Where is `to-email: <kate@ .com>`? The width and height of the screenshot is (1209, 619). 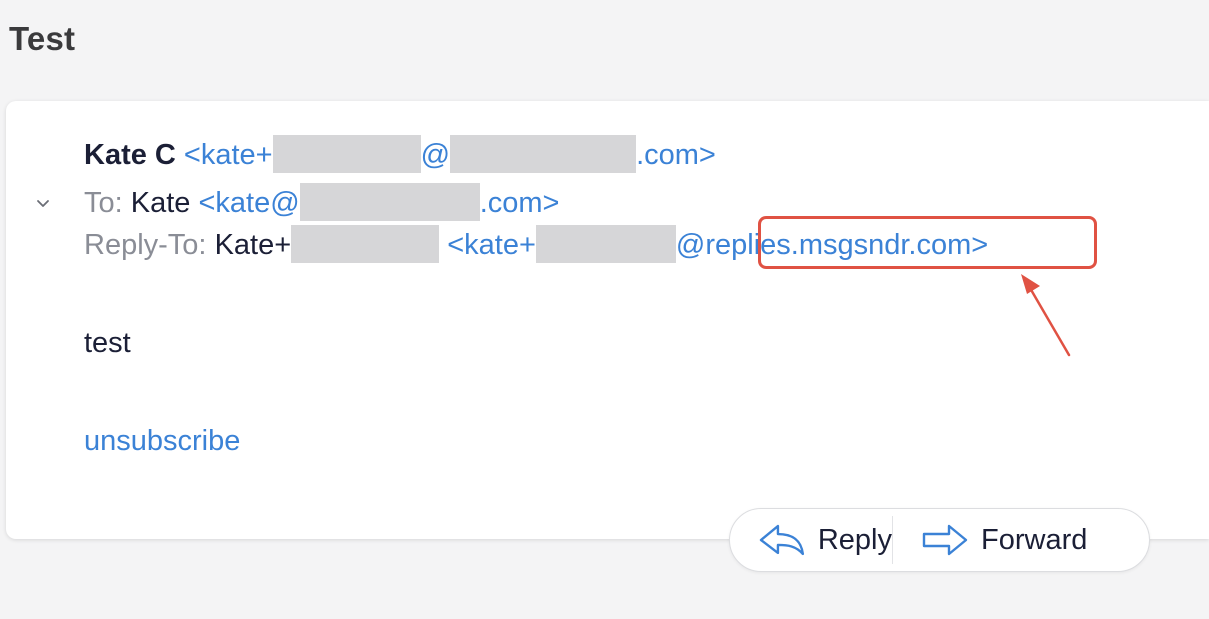
to-email: <kate@ .com> is located at coordinates (378, 202).